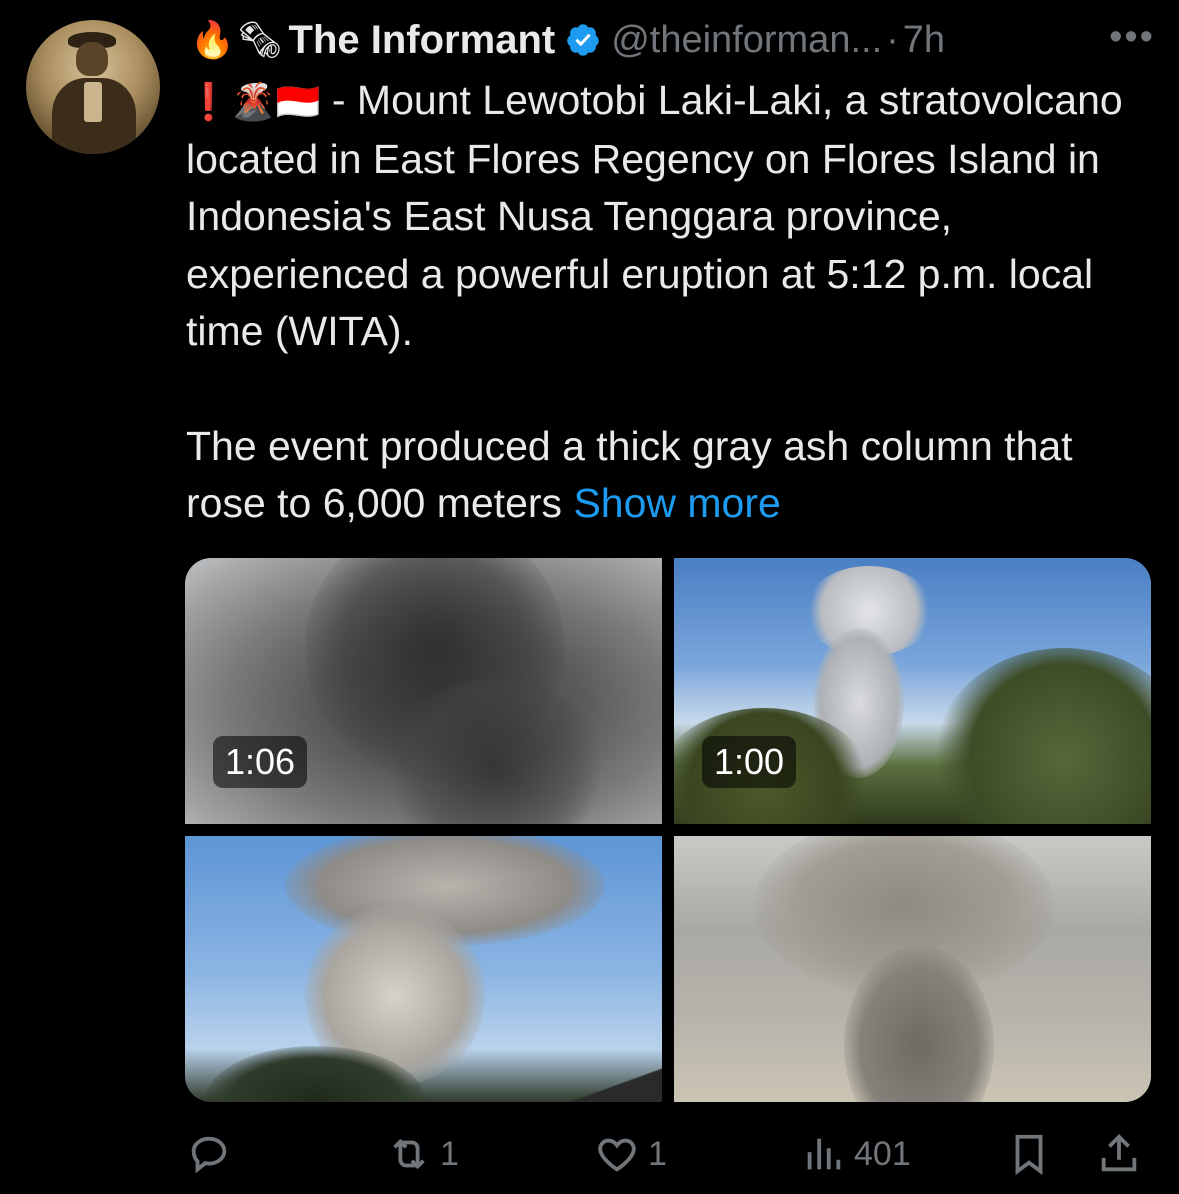 This screenshot has height=1194, width=1179. I want to click on like-button: 1, so click(630, 1154).